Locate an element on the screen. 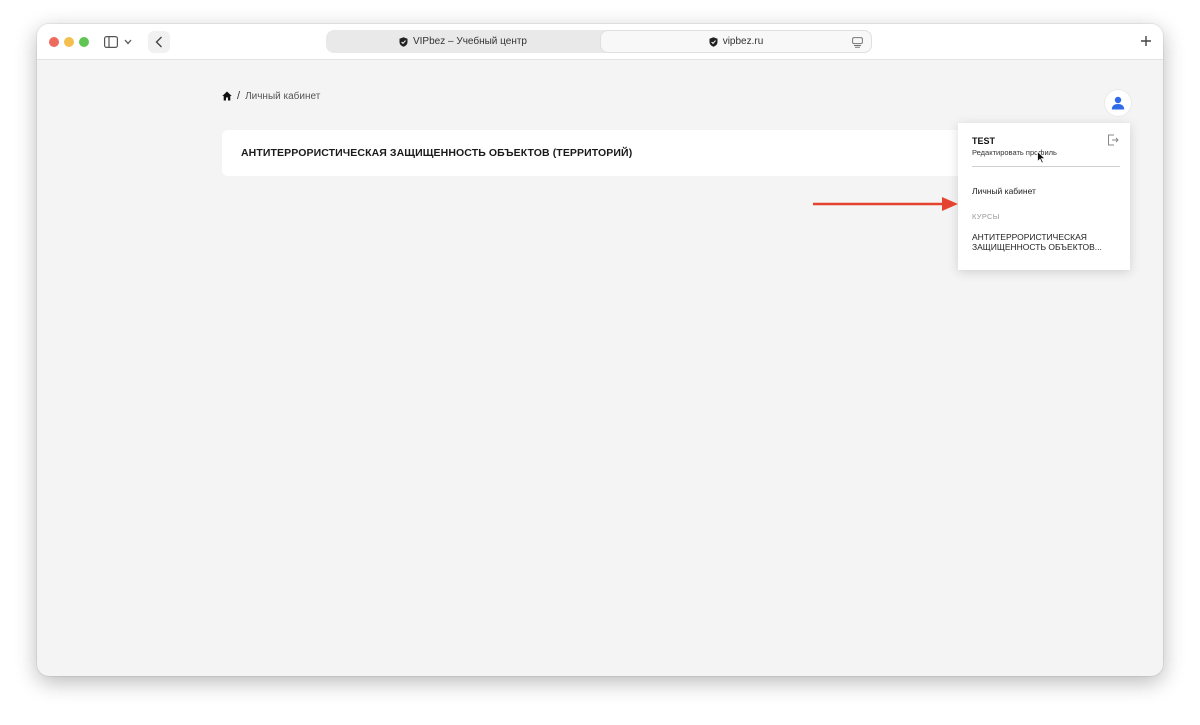 The height and width of the screenshot is (725, 1200). mouse-cursor-icon is located at coordinates (1041, 157).